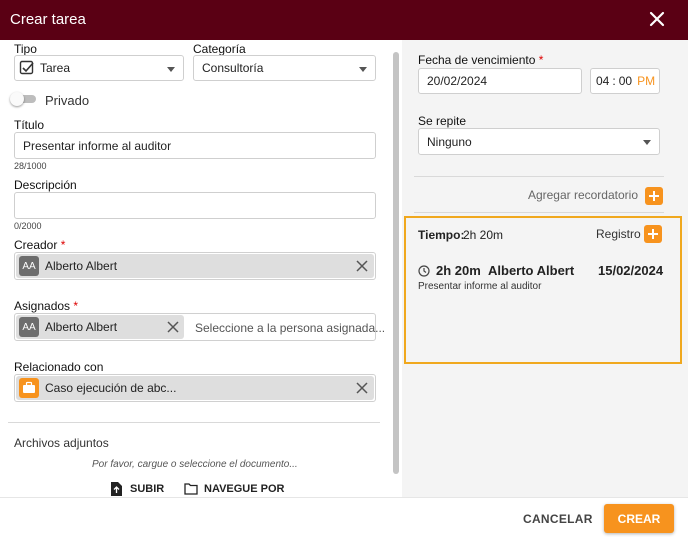 This screenshot has height=537, width=688. I want to click on browse-label: NAVEGUE POR, so click(244, 489).